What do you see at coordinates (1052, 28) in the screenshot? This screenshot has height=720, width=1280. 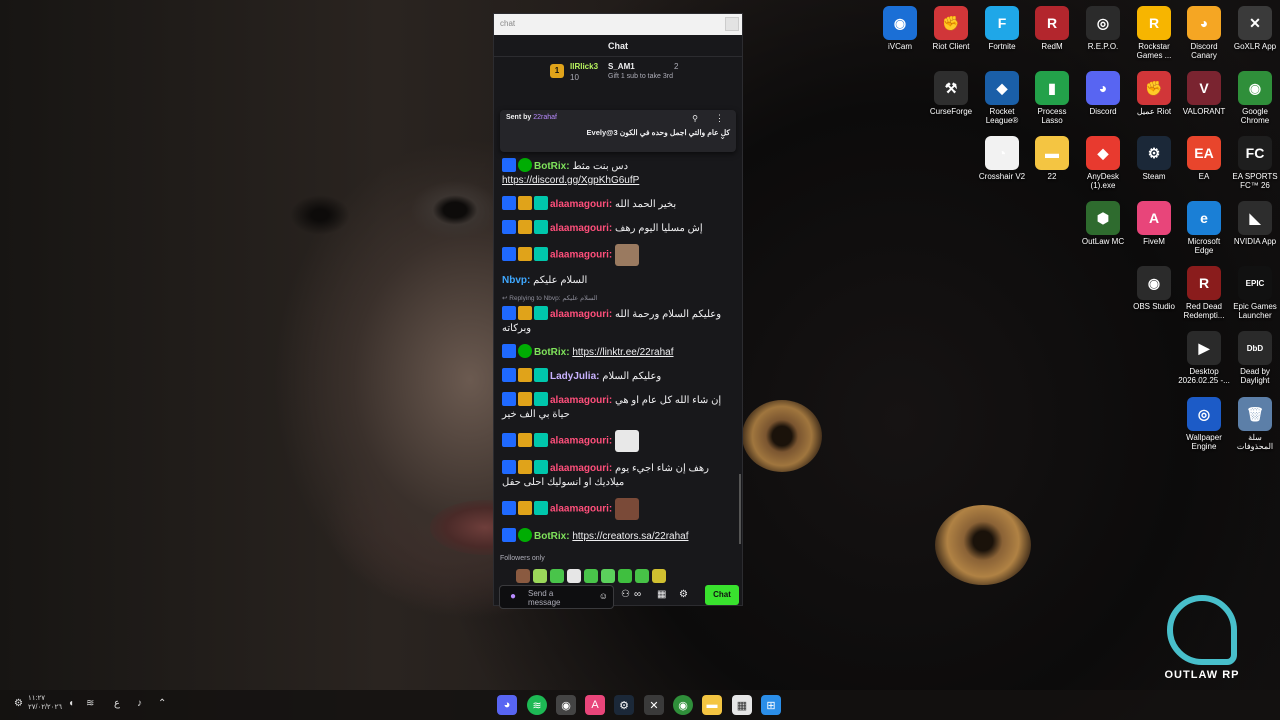 I see `desktop-icon: R RedM` at bounding box center [1052, 28].